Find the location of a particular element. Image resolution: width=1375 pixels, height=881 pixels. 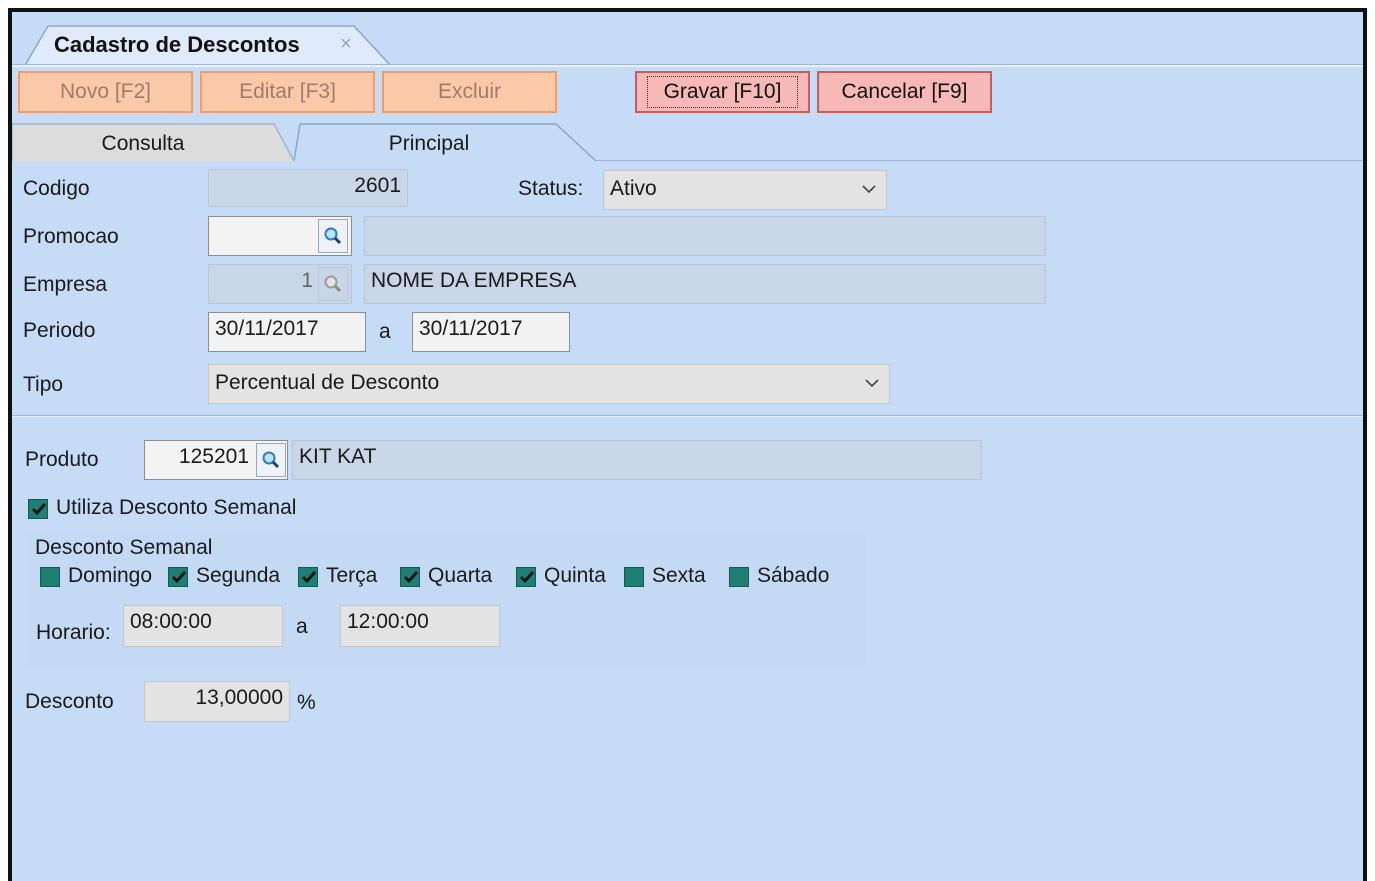

produto-description: KIT KAT is located at coordinates (637, 460).